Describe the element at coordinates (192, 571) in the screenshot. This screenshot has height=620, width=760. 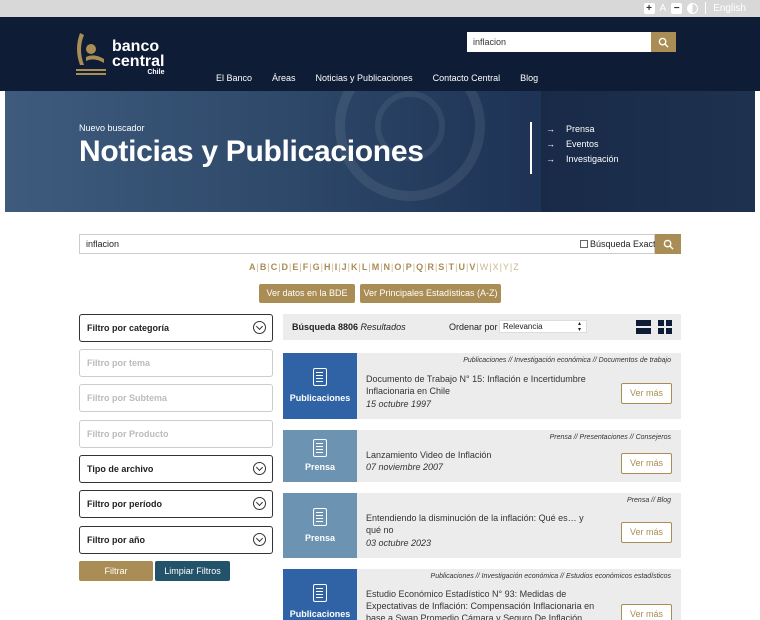
I see `clear-filters-button: Limpiar Filtros` at that location.